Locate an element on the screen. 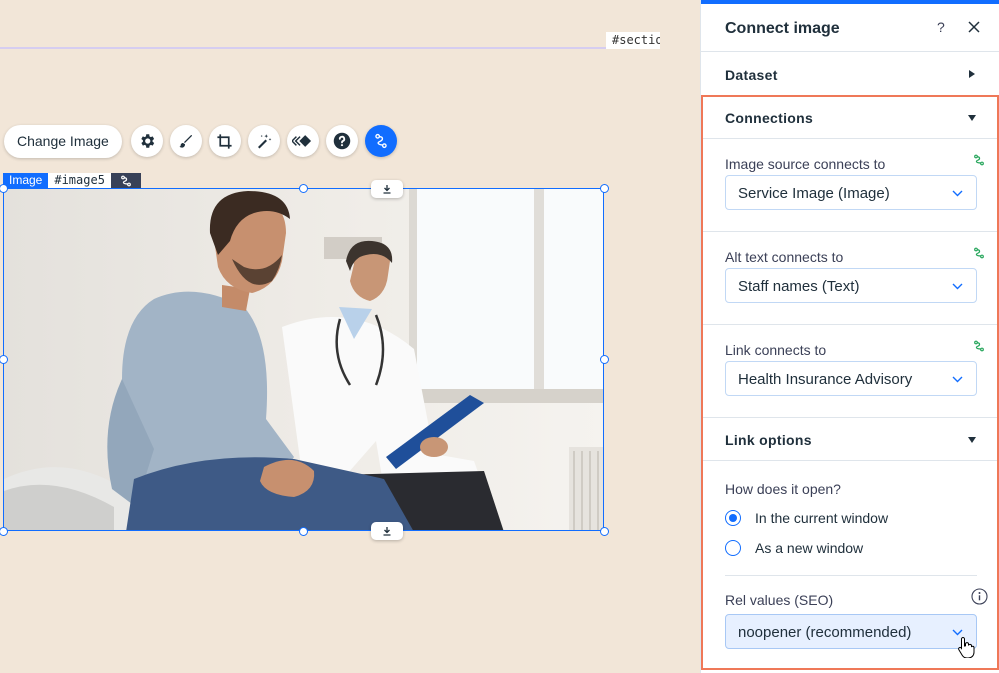 This screenshot has height=673, width=999. resize-handle-bottom is located at coordinates (303, 531).